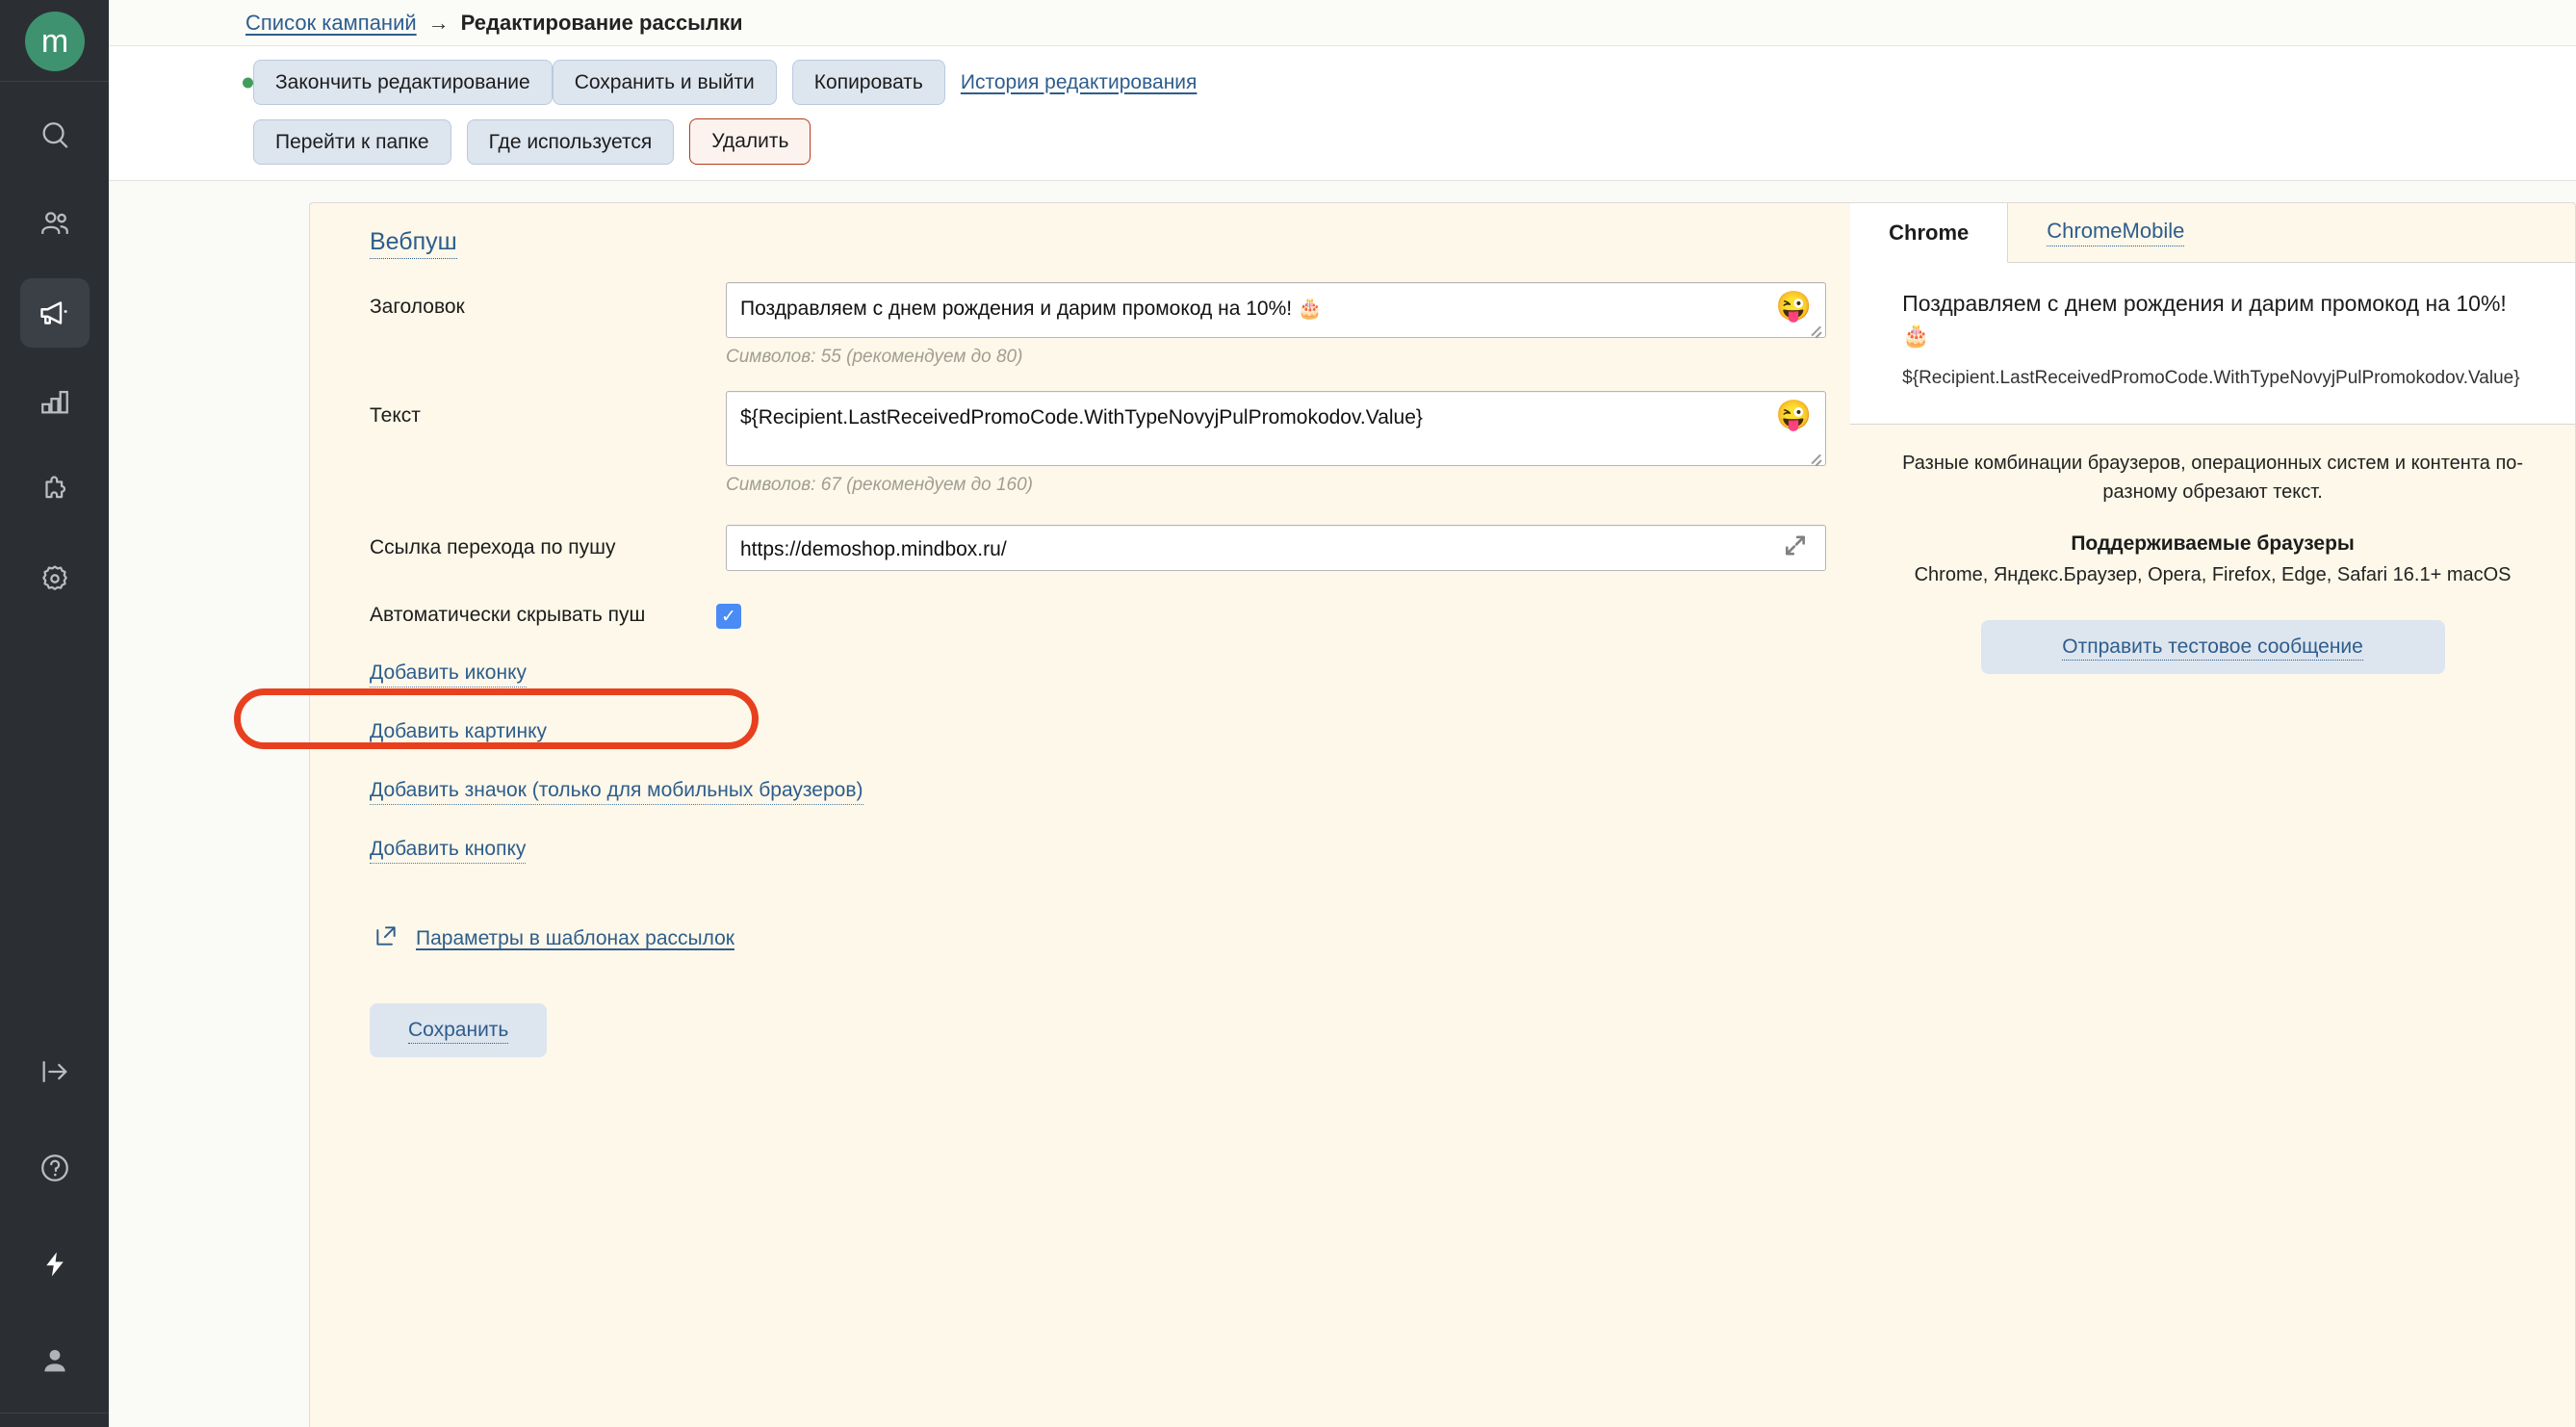  Describe the element at coordinates (1080, 717) in the screenshot. I see `add-links-group-2: Добавить картинку` at that location.